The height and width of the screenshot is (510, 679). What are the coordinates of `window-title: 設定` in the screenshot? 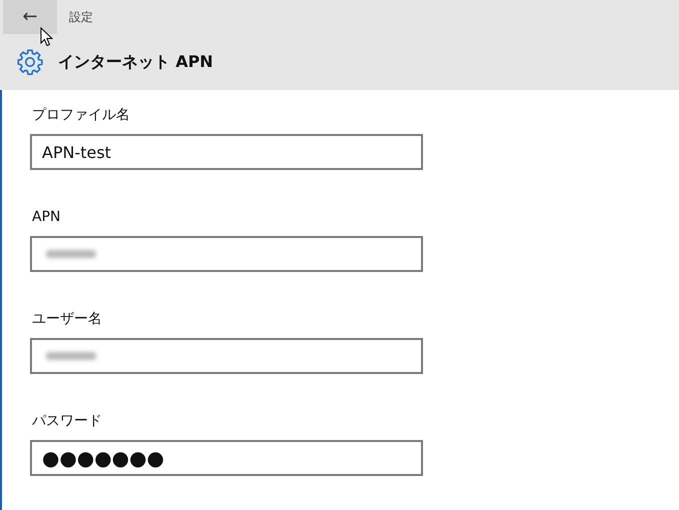 It's located at (81, 17).